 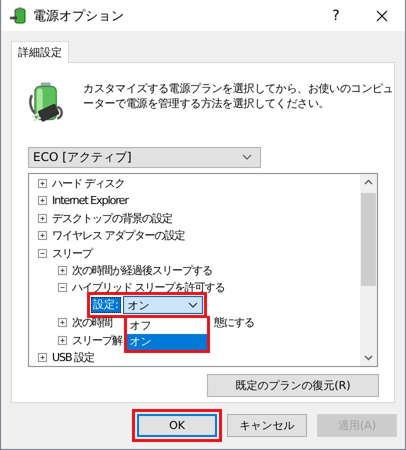 What do you see at coordinates (267, 425) in the screenshot?
I see `dialog-button: キャンセル` at bounding box center [267, 425].